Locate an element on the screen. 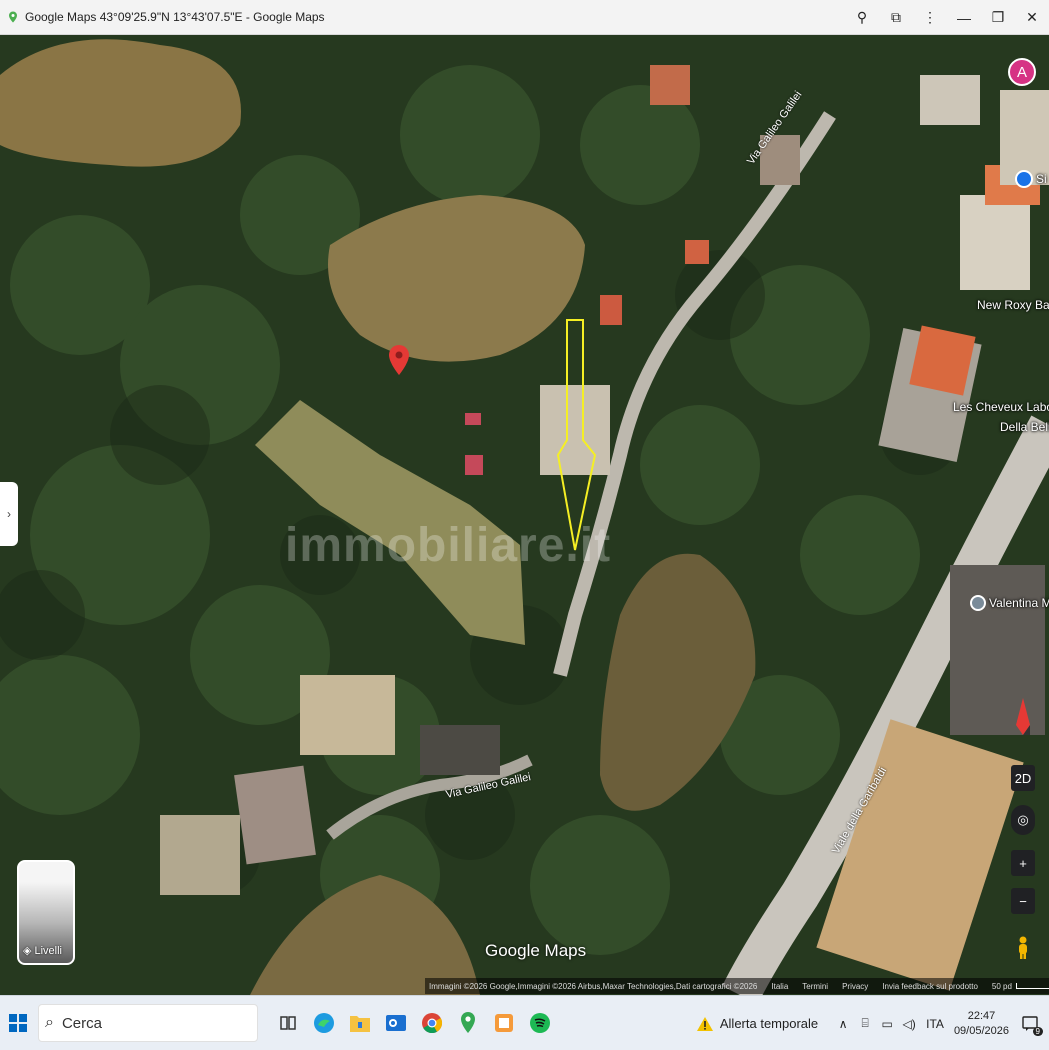 The width and height of the screenshot is (1049, 1050). taskbar-spotify is located at coordinates (540, 1023).